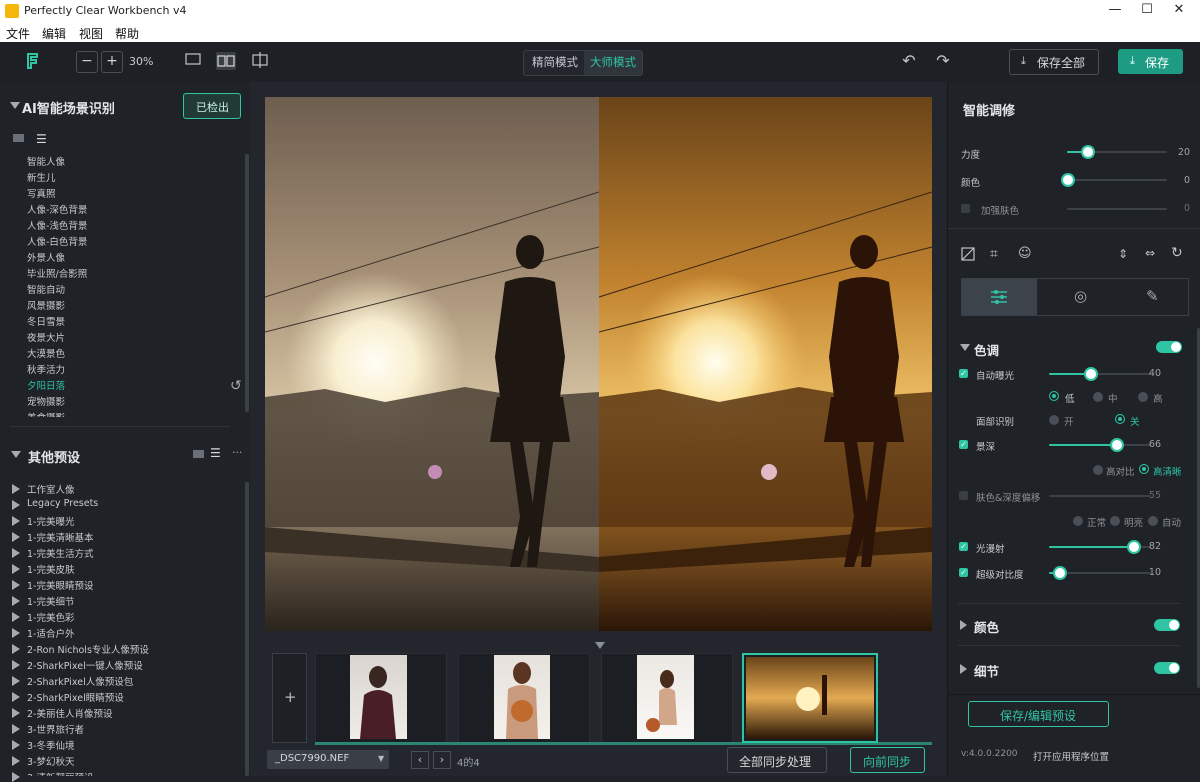 The width and height of the screenshot is (1200, 782). What do you see at coordinates (50, 569) in the screenshot?
I see `preset-item: 1-完美皮肤` at bounding box center [50, 569].